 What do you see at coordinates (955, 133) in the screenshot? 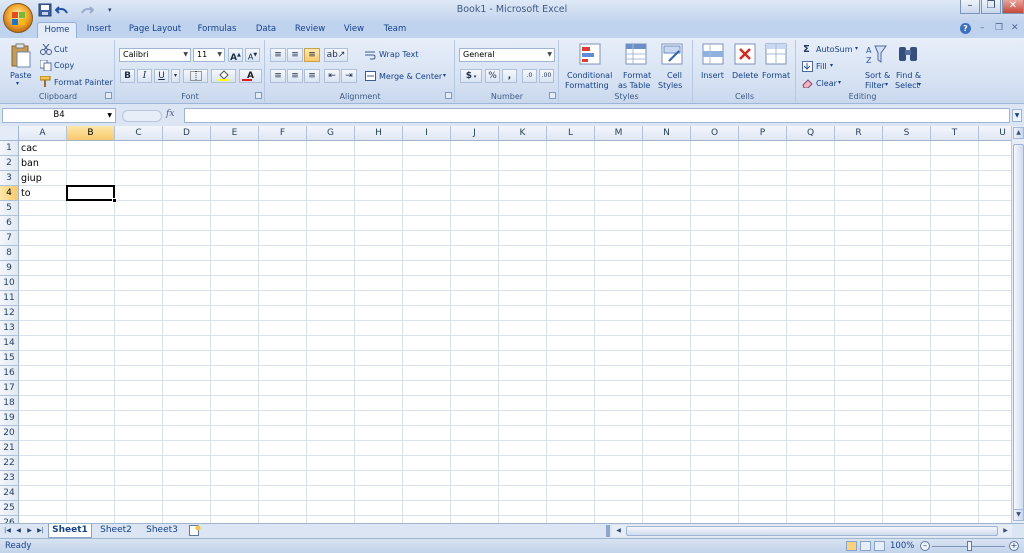
I see `column-header-t: T` at bounding box center [955, 133].